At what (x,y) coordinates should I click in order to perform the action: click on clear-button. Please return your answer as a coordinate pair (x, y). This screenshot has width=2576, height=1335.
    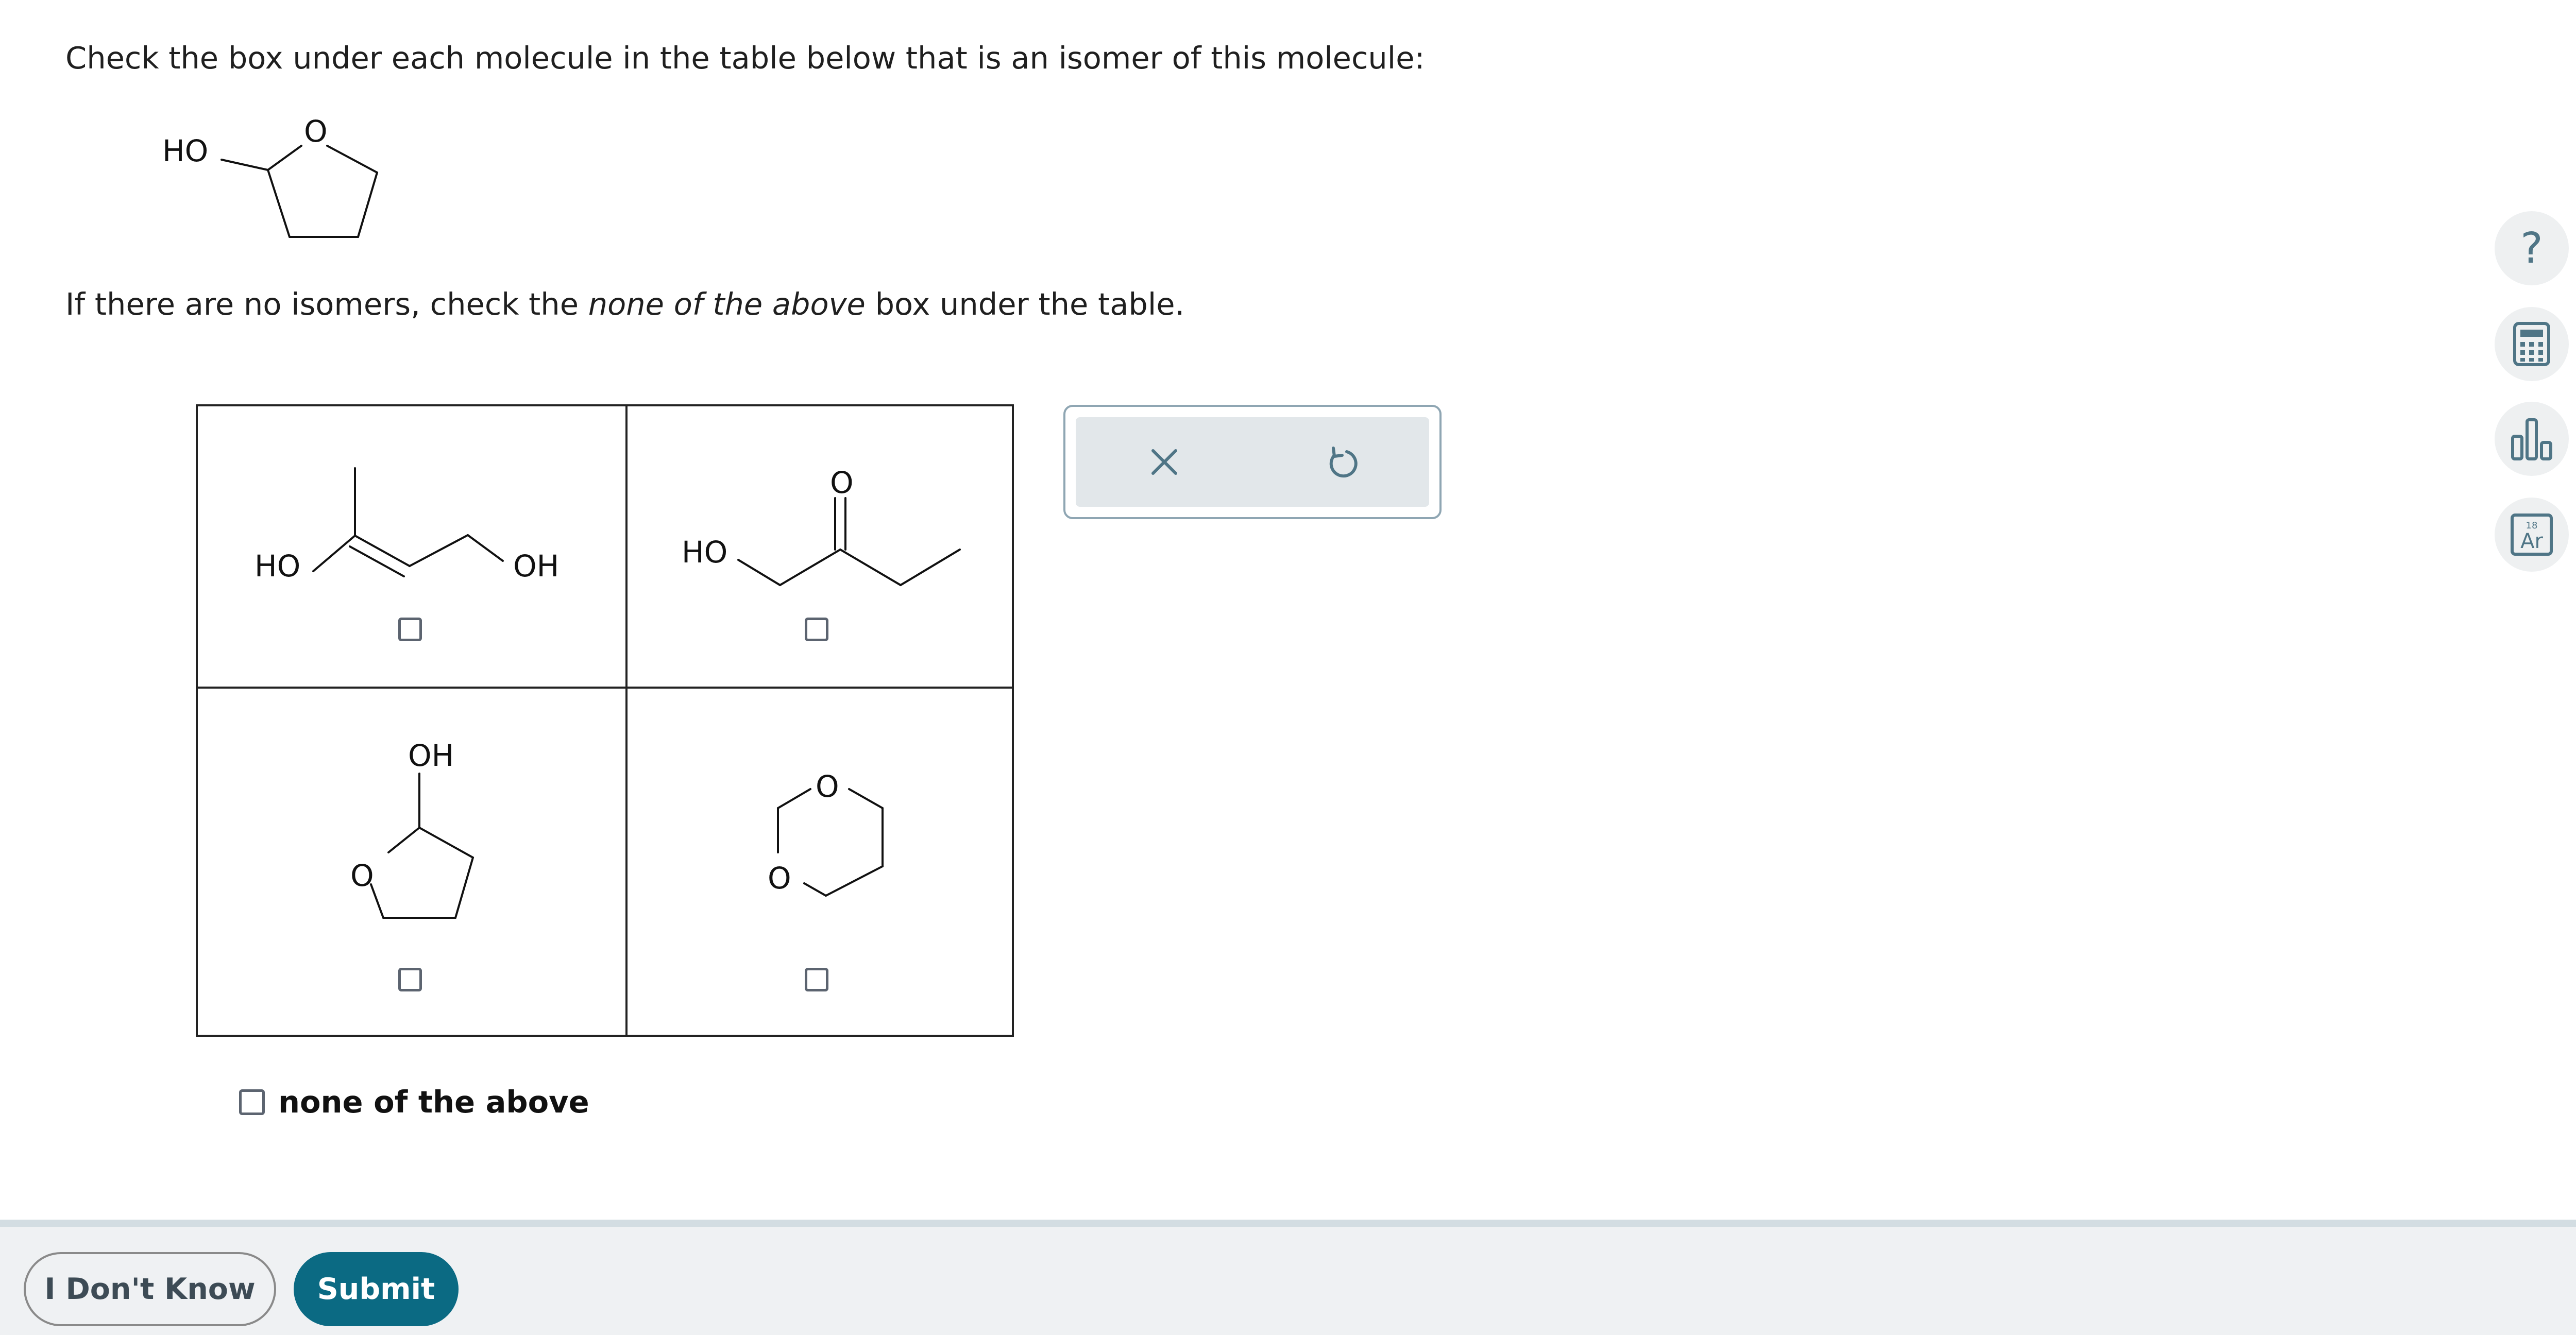
    Looking at the image, I should click on (1164, 462).